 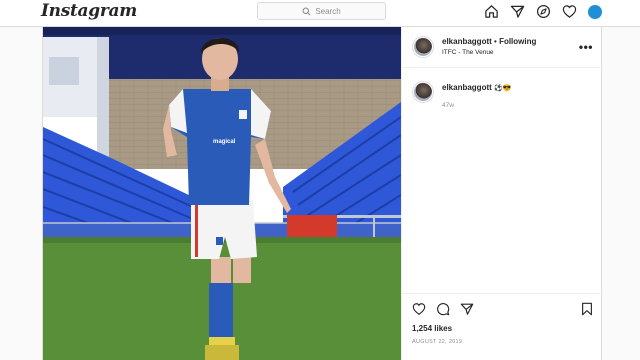 What do you see at coordinates (443, 309) in the screenshot?
I see `comment-icon` at bounding box center [443, 309].